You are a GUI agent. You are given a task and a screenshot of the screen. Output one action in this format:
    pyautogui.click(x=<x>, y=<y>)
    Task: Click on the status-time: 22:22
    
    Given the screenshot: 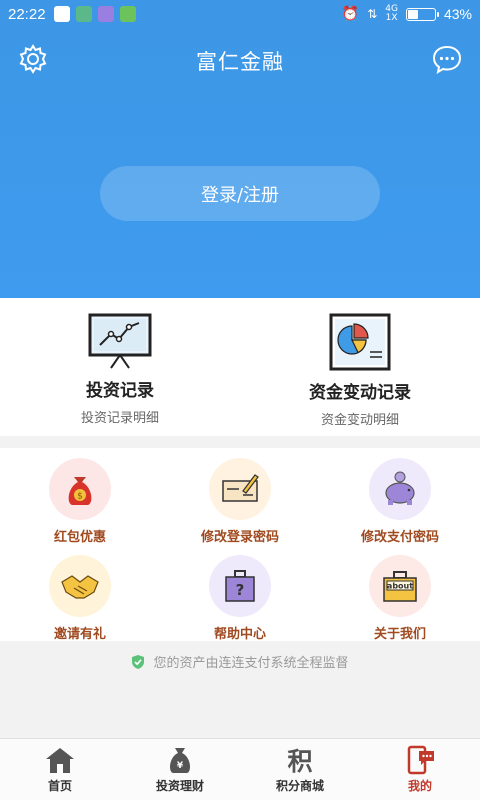 What is the action you would take?
    pyautogui.click(x=27, y=14)
    